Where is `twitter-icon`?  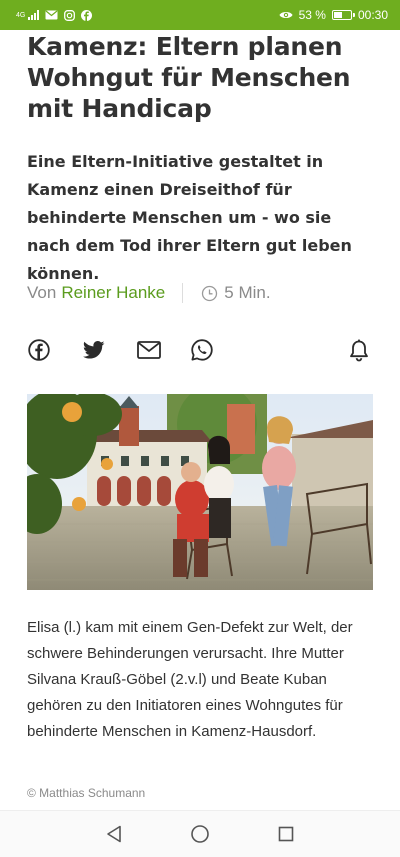 twitter-icon is located at coordinates (94, 350).